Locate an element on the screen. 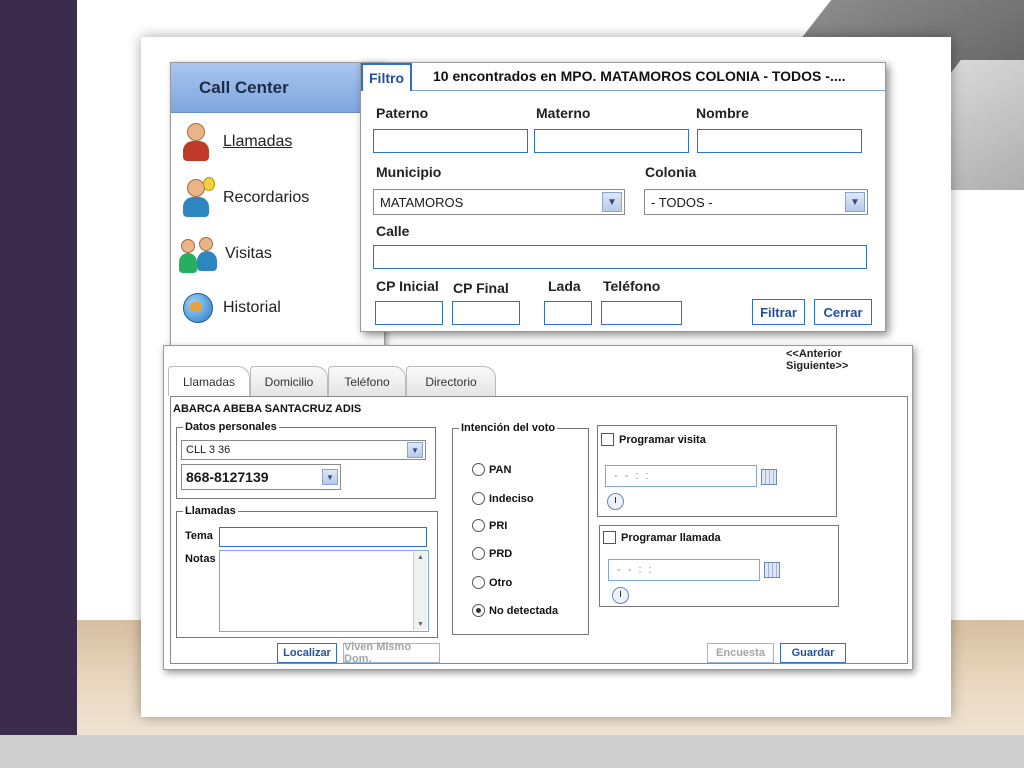 Image resolution: width=1024 pixels, height=768 pixels. materno-input is located at coordinates (611, 141).